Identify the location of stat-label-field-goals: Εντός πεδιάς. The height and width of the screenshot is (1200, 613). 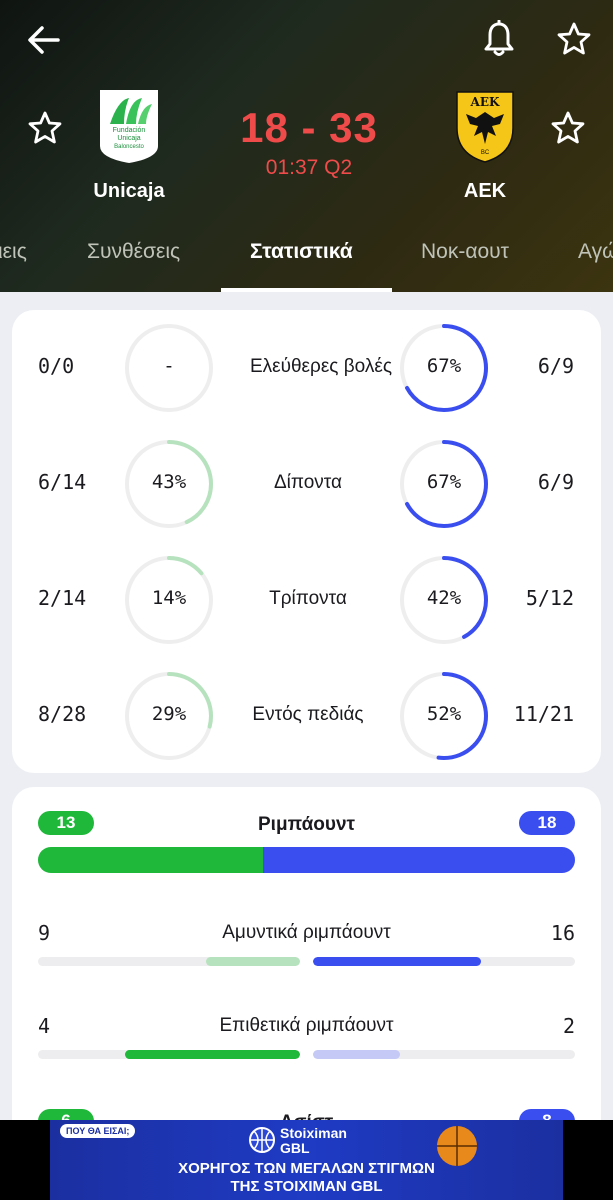
(308, 714).